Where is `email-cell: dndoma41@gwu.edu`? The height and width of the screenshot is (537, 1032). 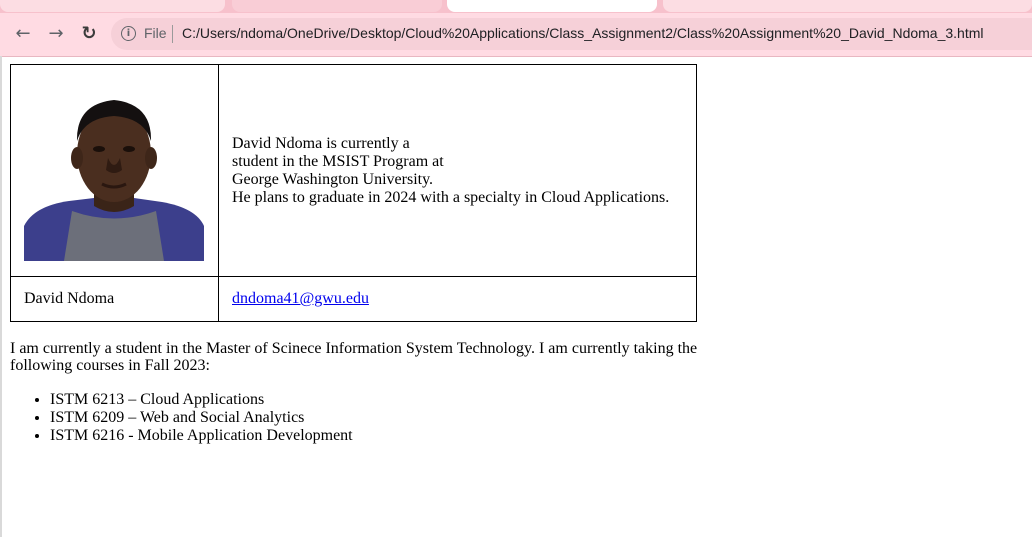
email-cell: dndoma41@gwu.edu is located at coordinates (457, 299).